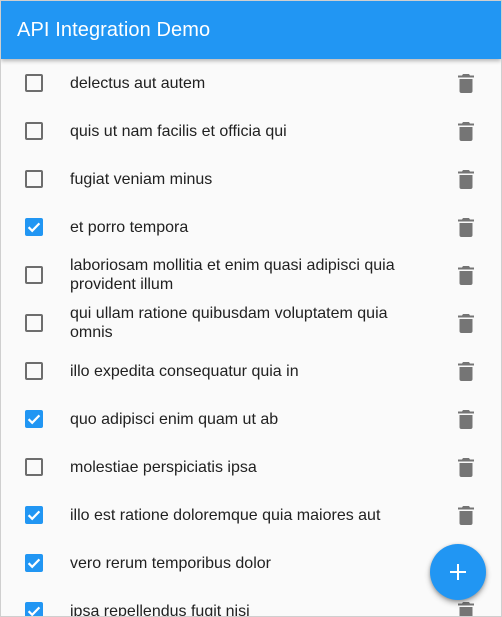 The width and height of the screenshot is (502, 617). Describe the element at coordinates (174, 419) in the screenshot. I see `todo-title: quo adipisci enim quam ut ab` at that location.